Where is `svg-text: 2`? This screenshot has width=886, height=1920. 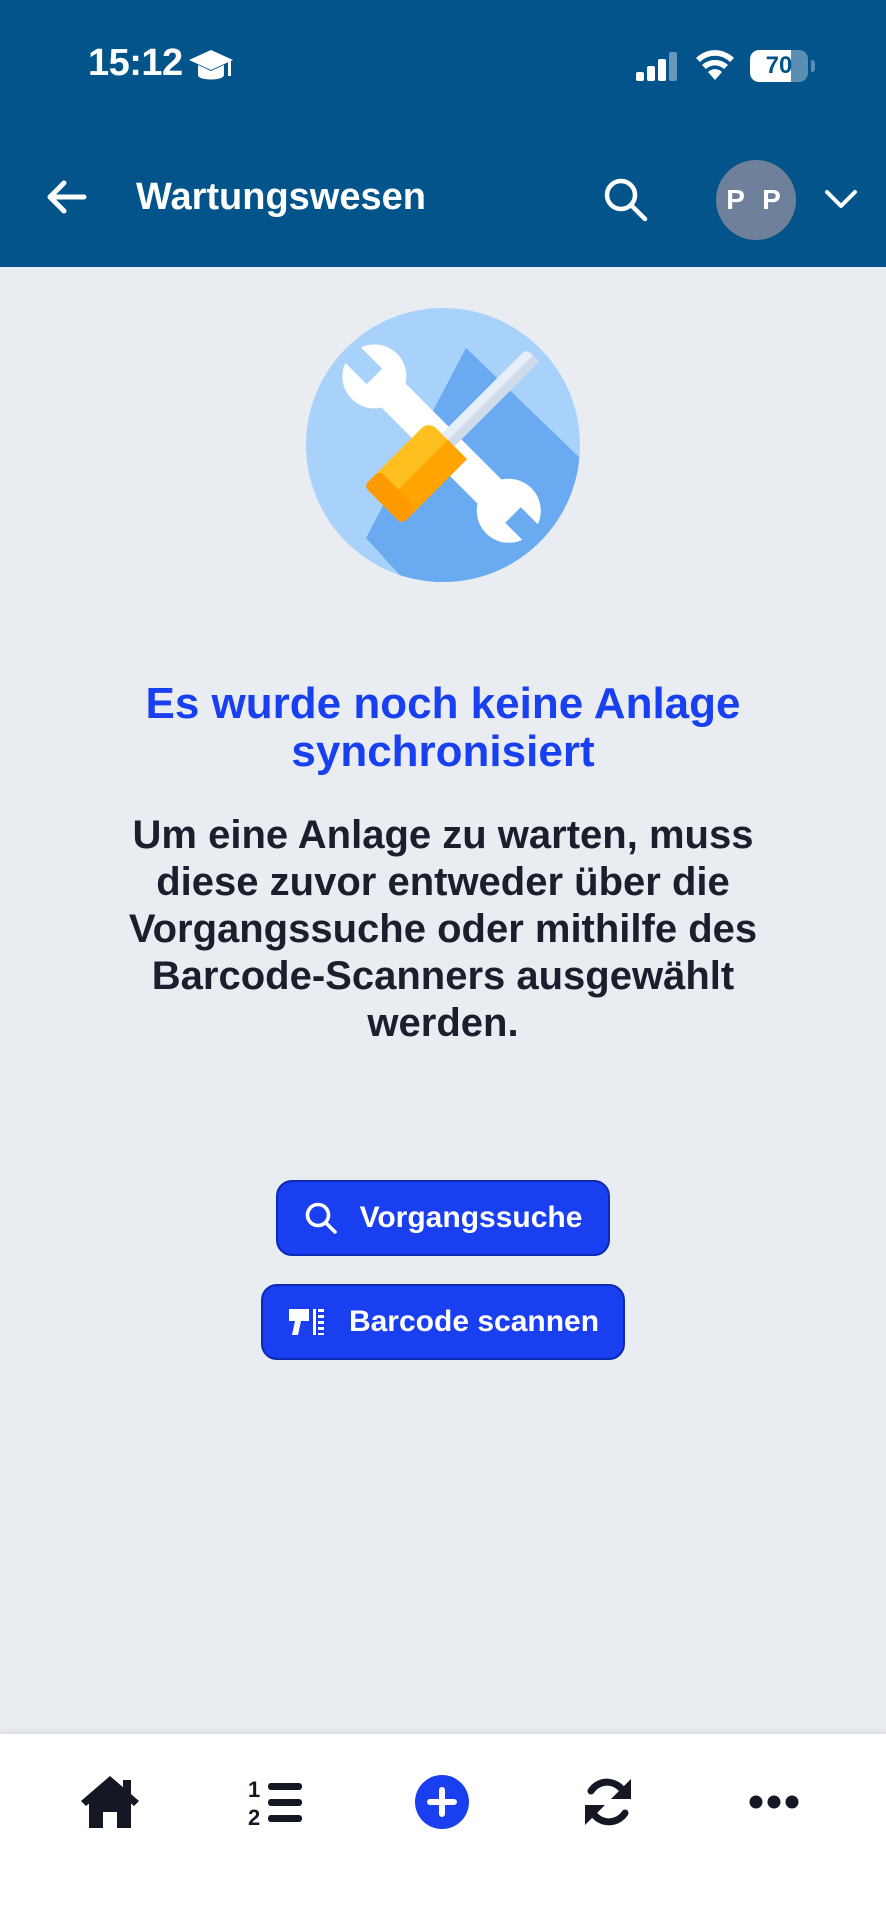 svg-text: 2 is located at coordinates (254, 1817).